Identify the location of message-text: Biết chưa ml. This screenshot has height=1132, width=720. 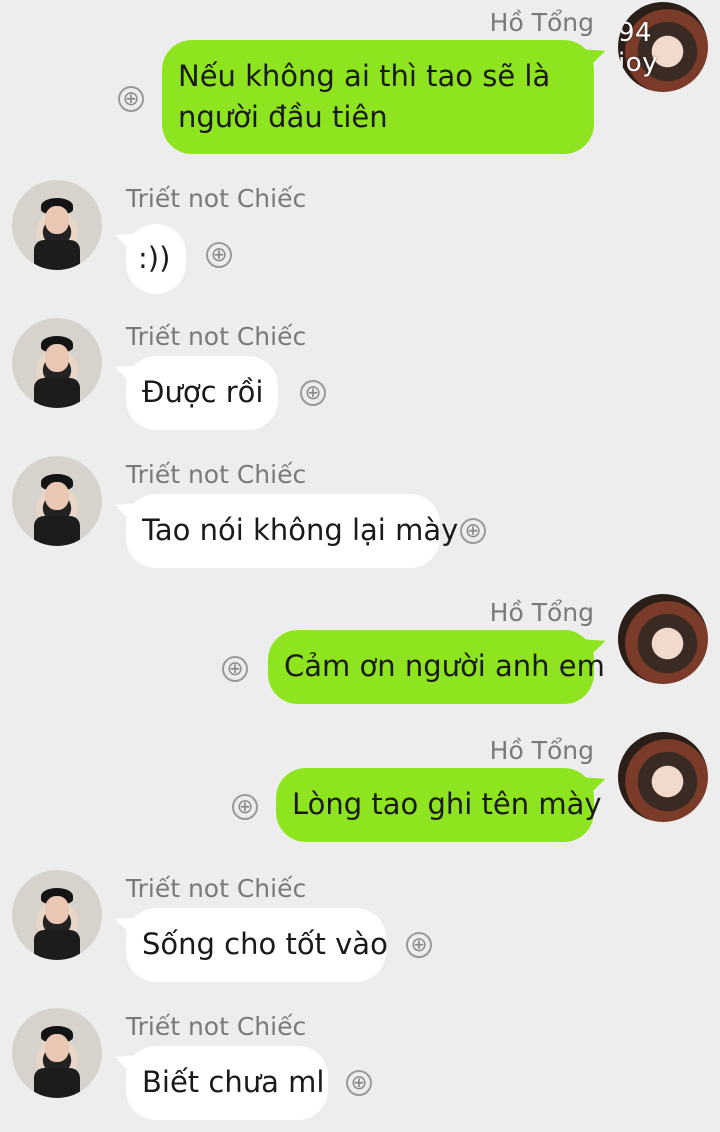
(233, 1082).